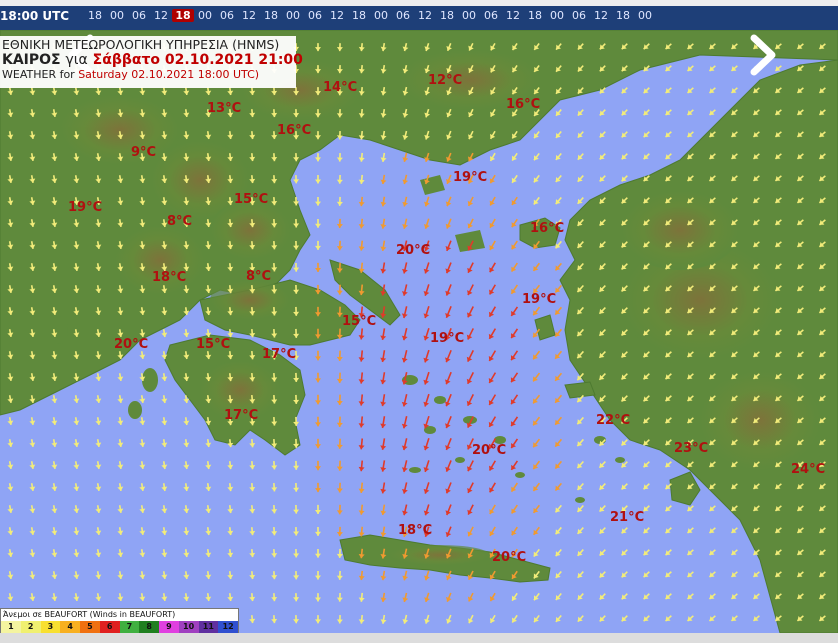 This screenshot has width=838, height=643. I want to click on beaufort-cell-8: 8, so click(149, 627).